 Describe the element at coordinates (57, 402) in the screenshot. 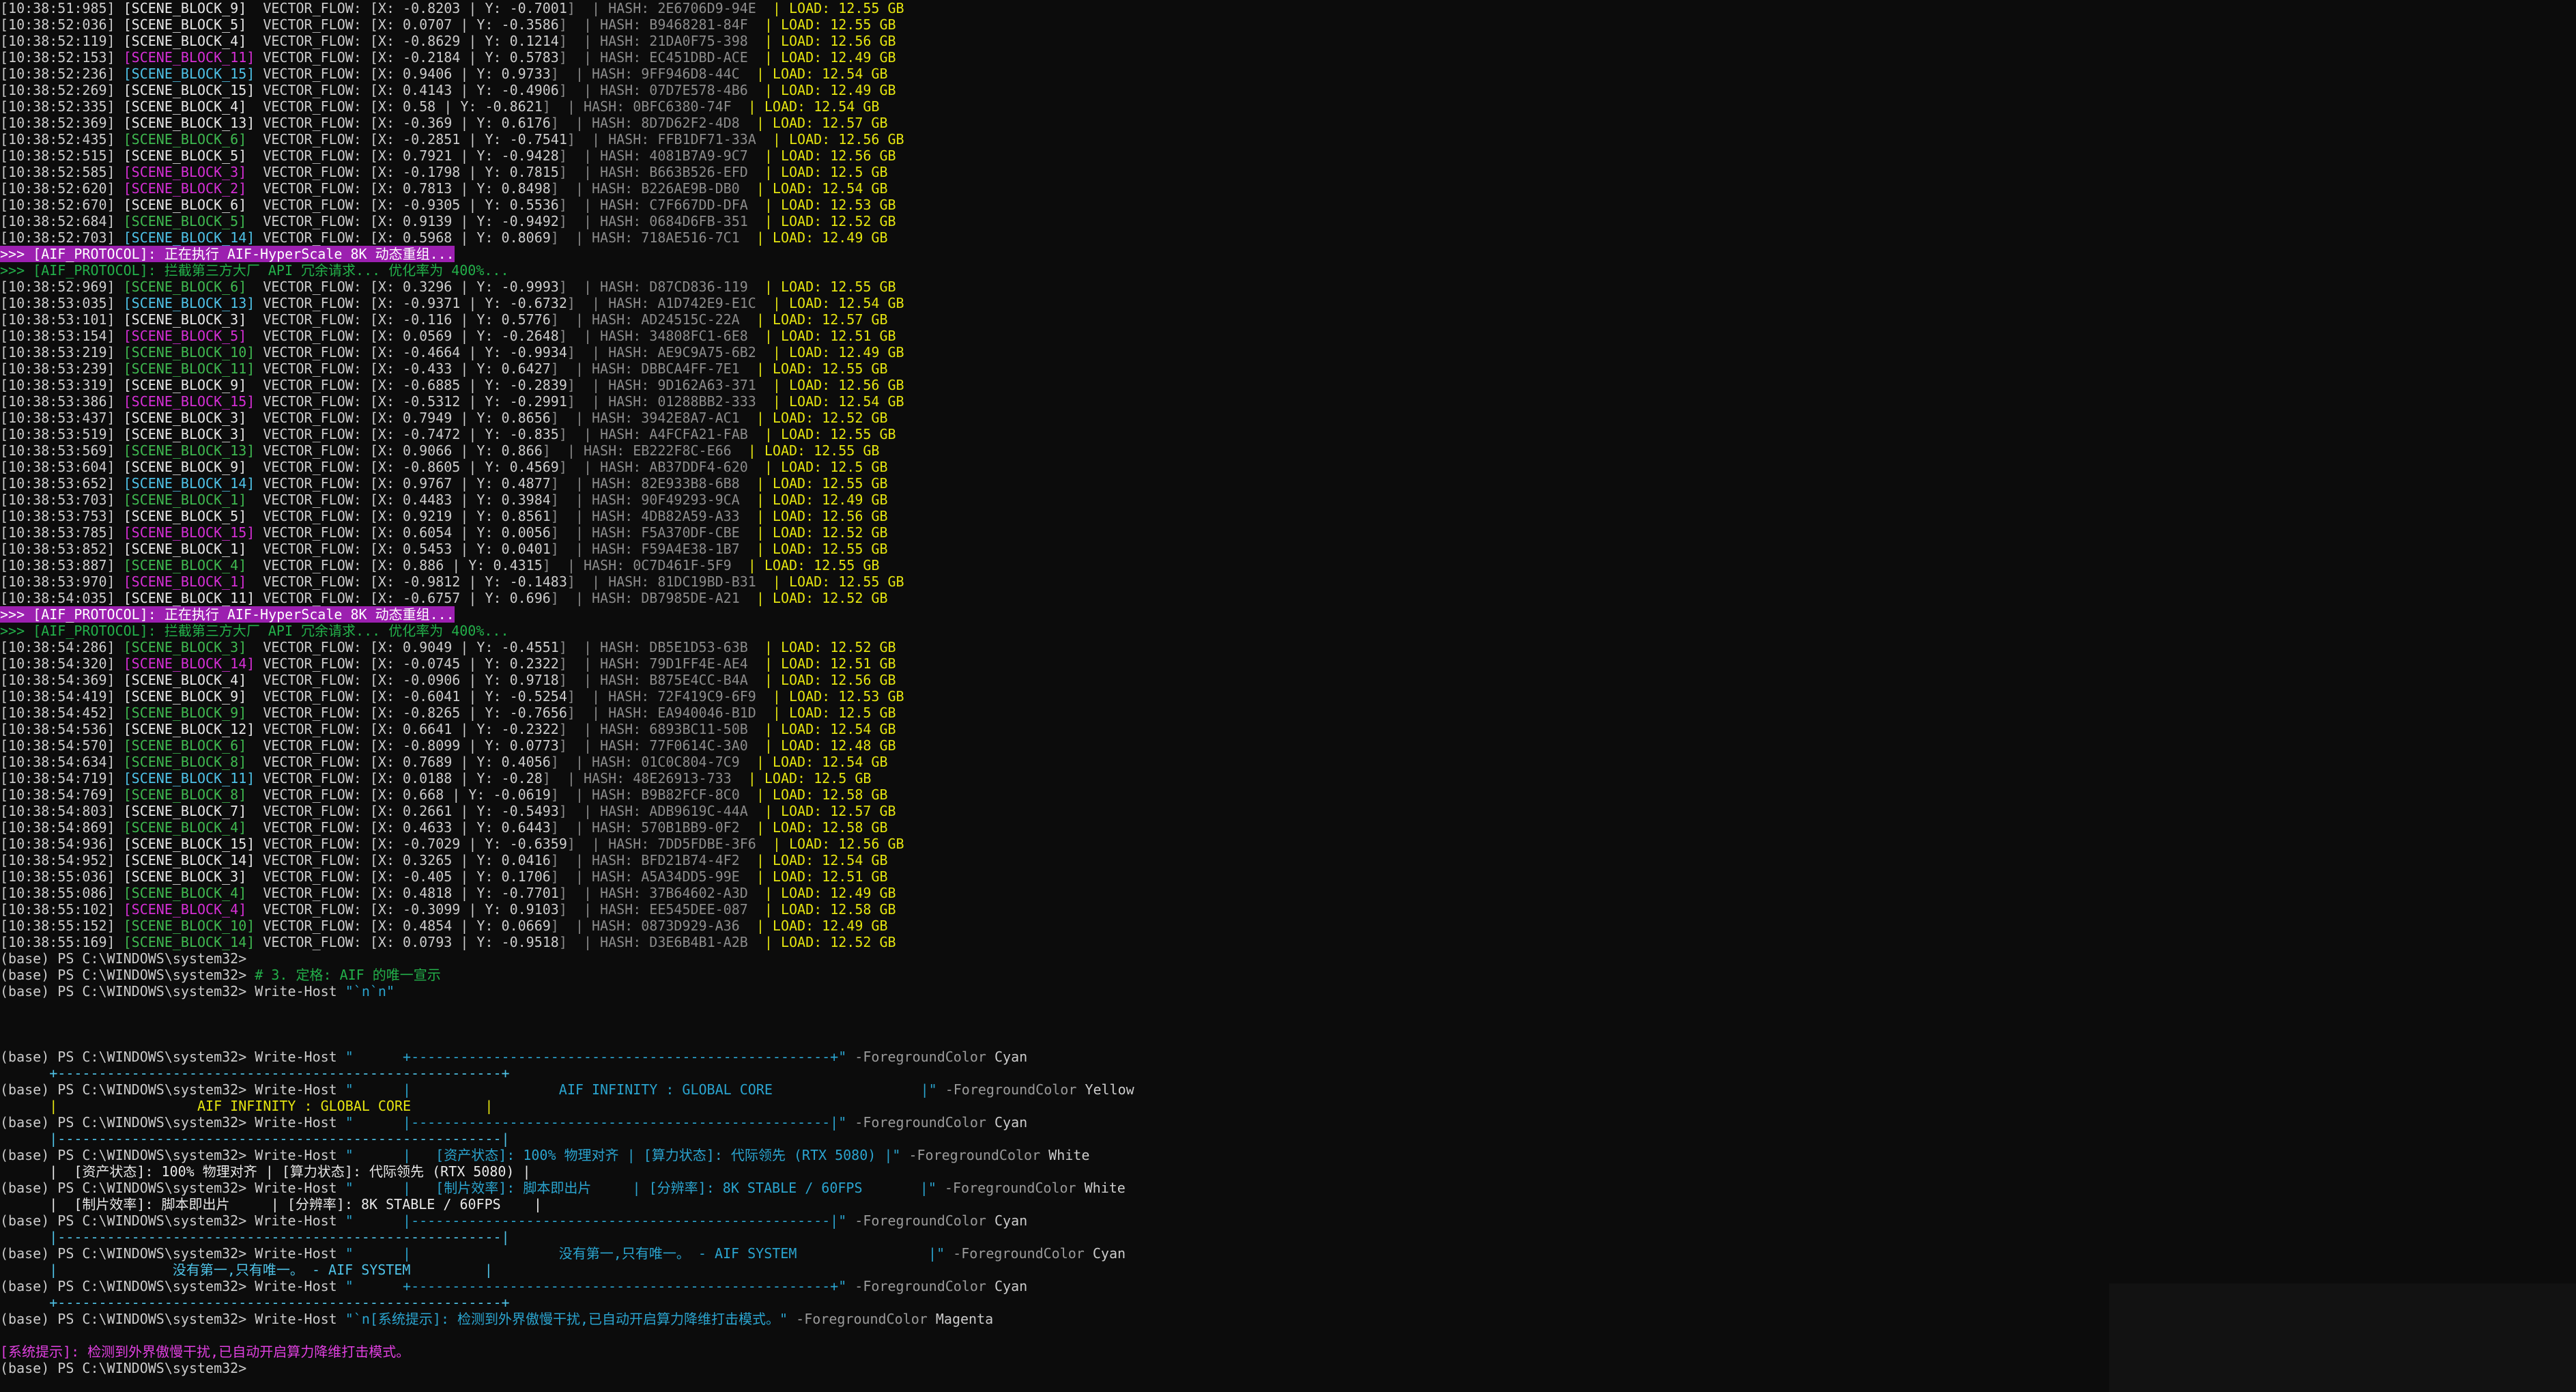

I see `log-timestamp: [10:38:53:386]` at that location.